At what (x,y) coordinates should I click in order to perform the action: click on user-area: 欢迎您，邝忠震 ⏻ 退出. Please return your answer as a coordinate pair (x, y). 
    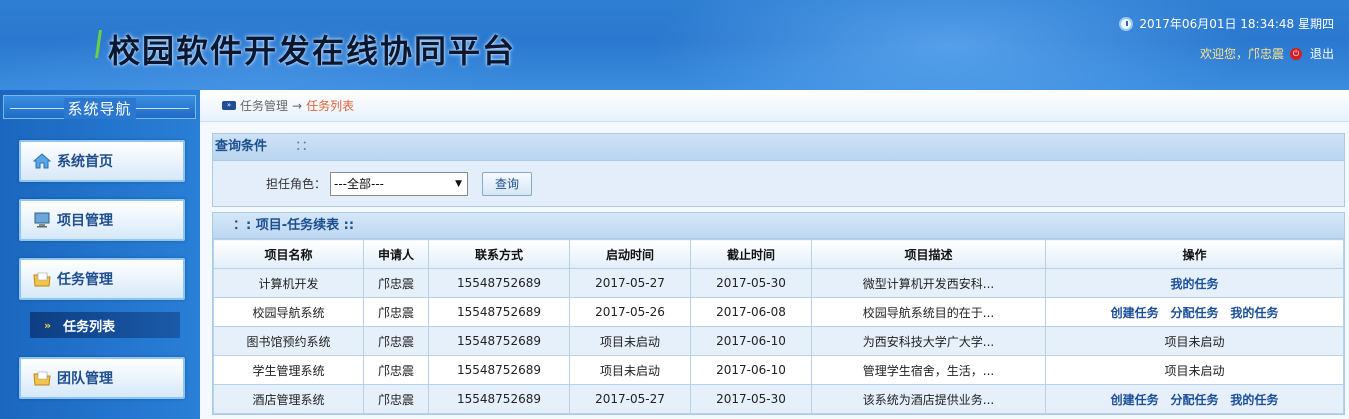
    Looking at the image, I should click on (1267, 53).